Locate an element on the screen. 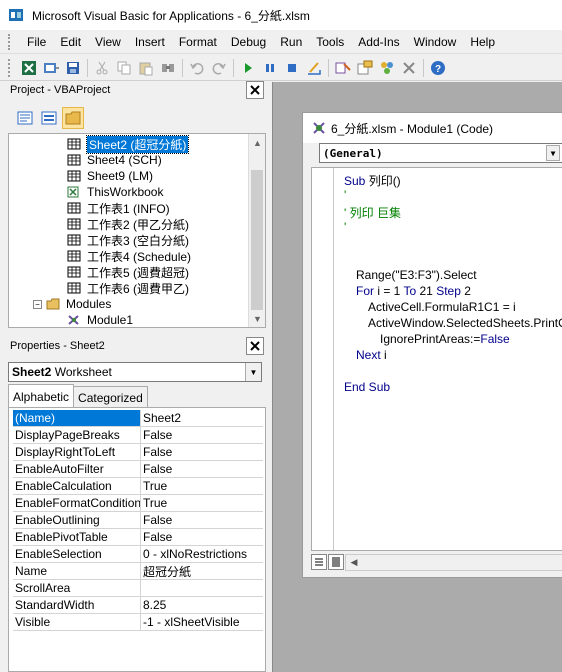 This screenshot has width=562, height=672. code-window-titlebar: 6_分紙.xlsm - Module1 (Code) is located at coordinates (432, 128).